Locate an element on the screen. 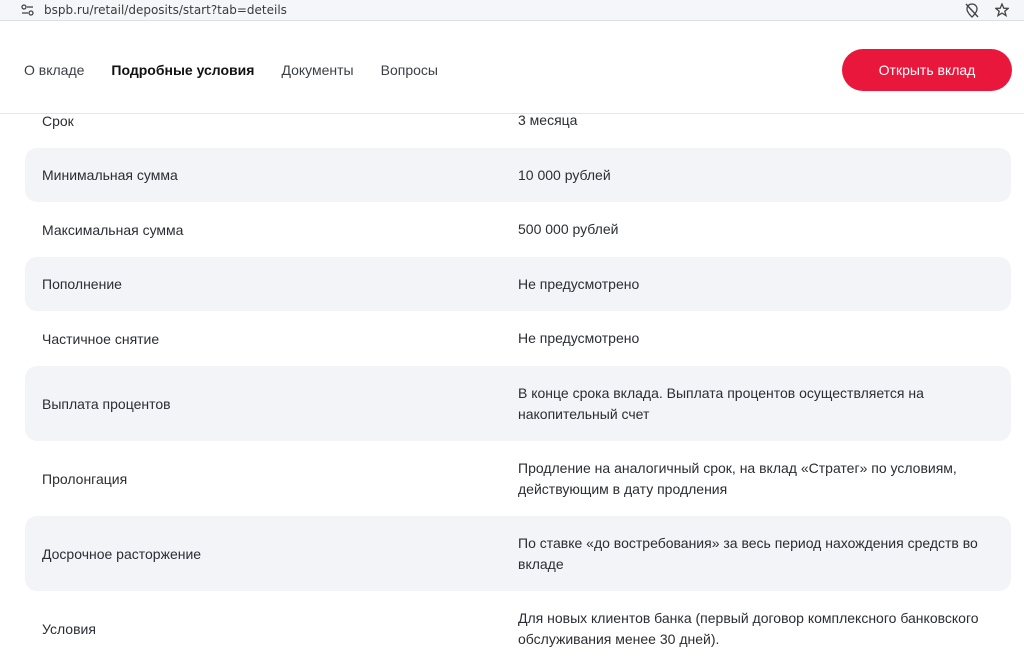  location-blocked-icon is located at coordinates (972, 10).